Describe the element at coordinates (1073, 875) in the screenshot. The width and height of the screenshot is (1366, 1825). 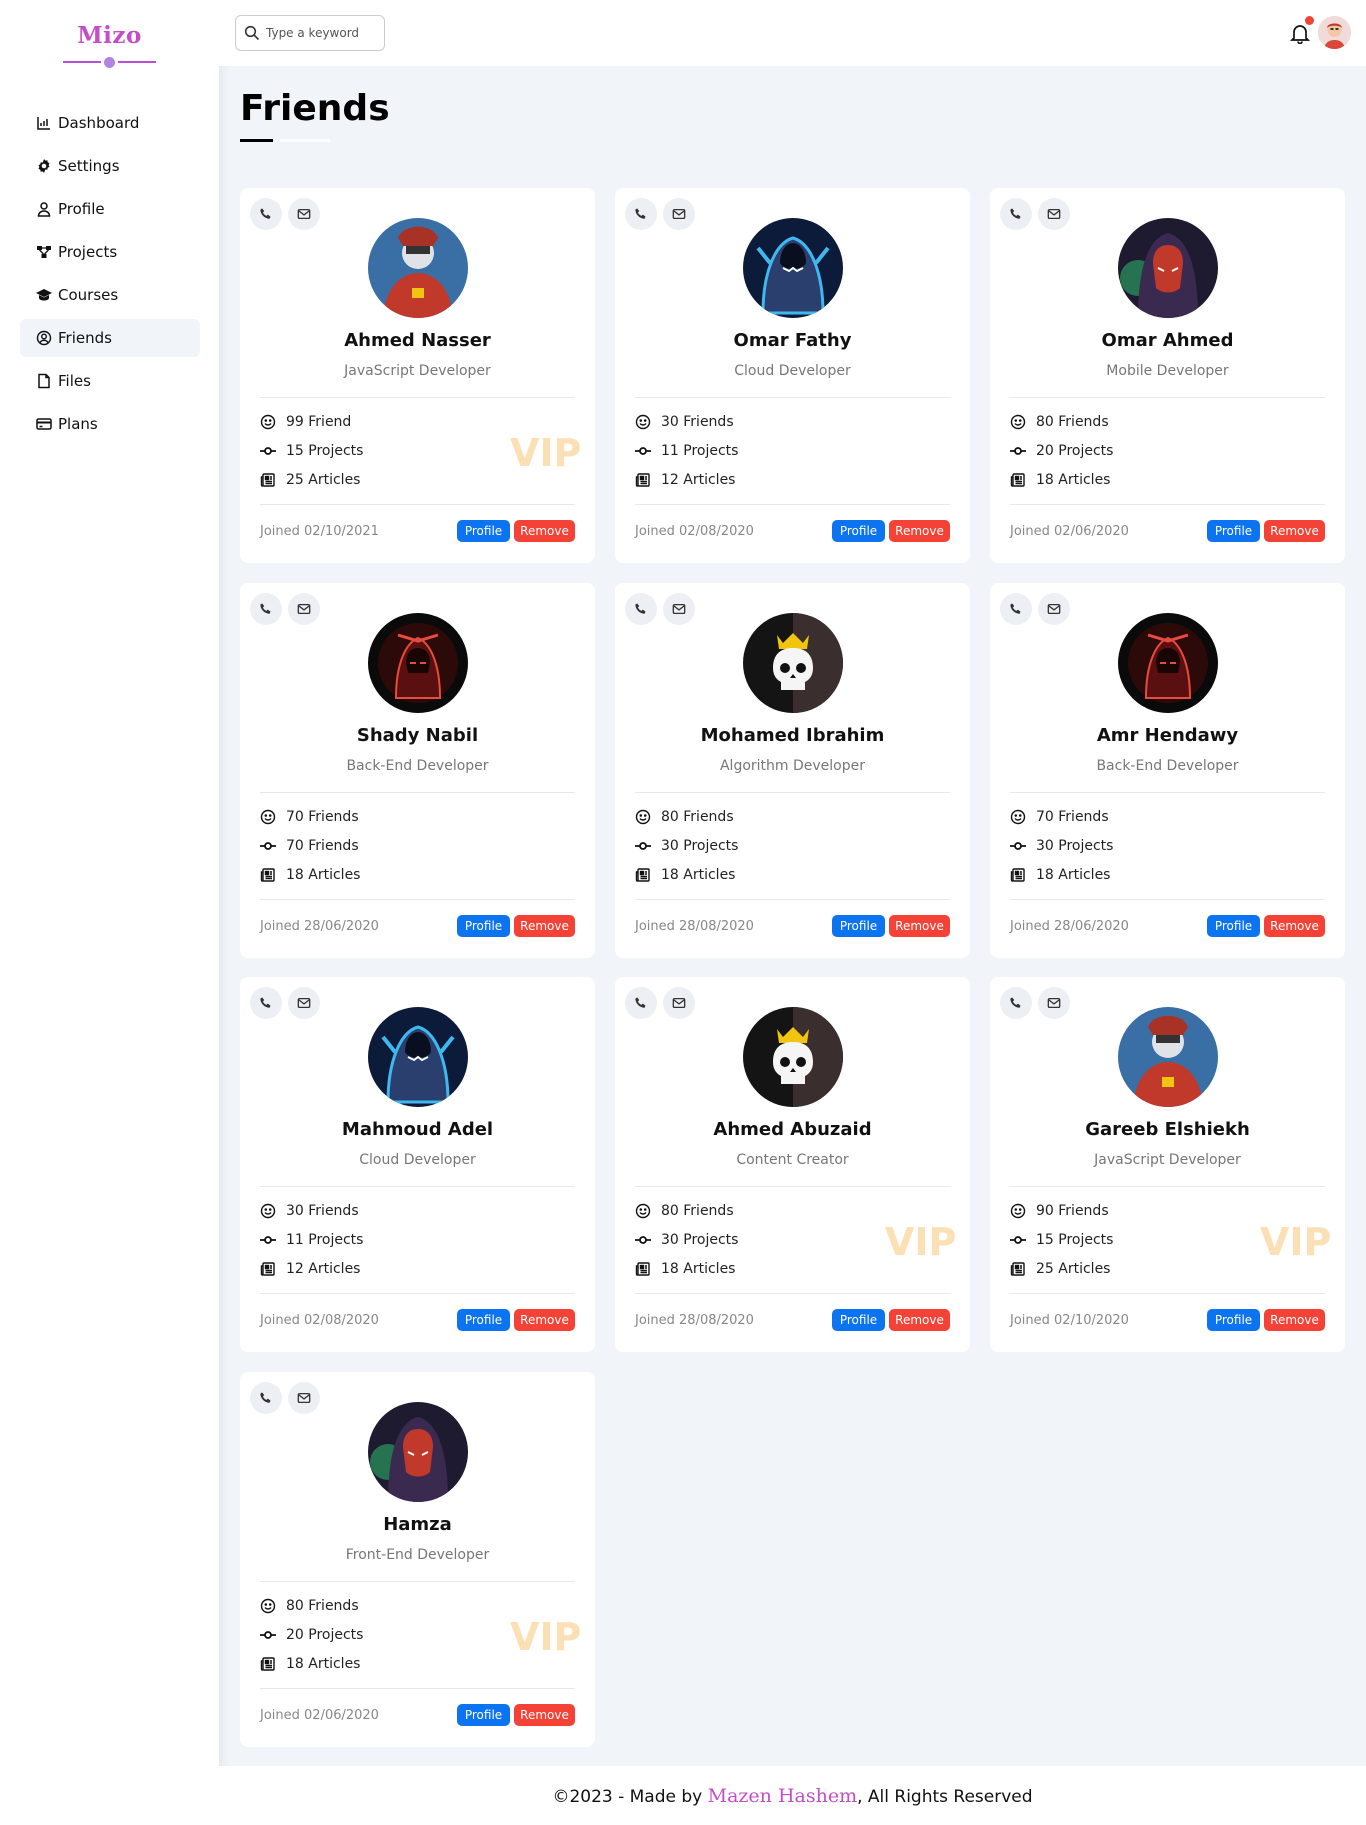
I see `stat-articles-label: 18 Articles` at that location.